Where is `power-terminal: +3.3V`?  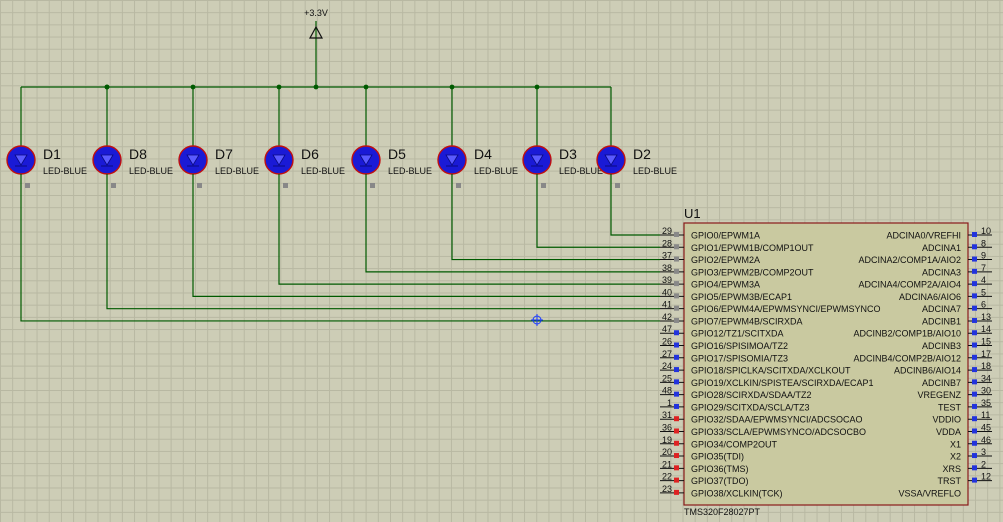 power-terminal: +3.3V is located at coordinates (316, 47).